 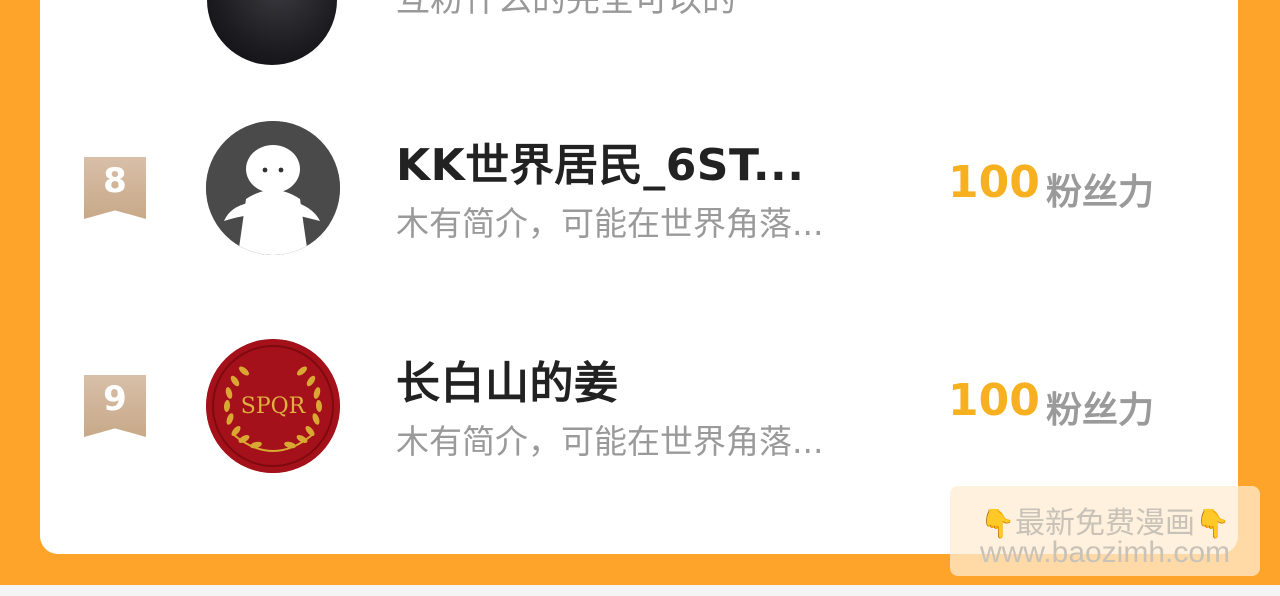 I want to click on bottom-strip, so click(x=640, y=590).